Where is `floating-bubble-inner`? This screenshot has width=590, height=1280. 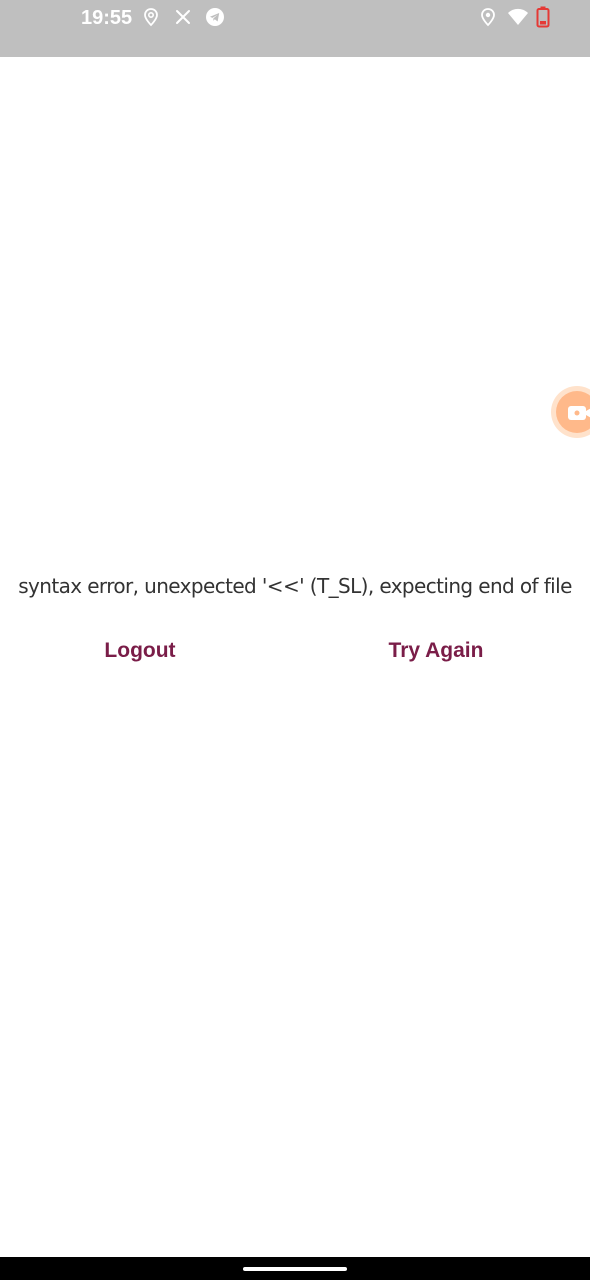
floating-bubble-inner is located at coordinates (573, 412).